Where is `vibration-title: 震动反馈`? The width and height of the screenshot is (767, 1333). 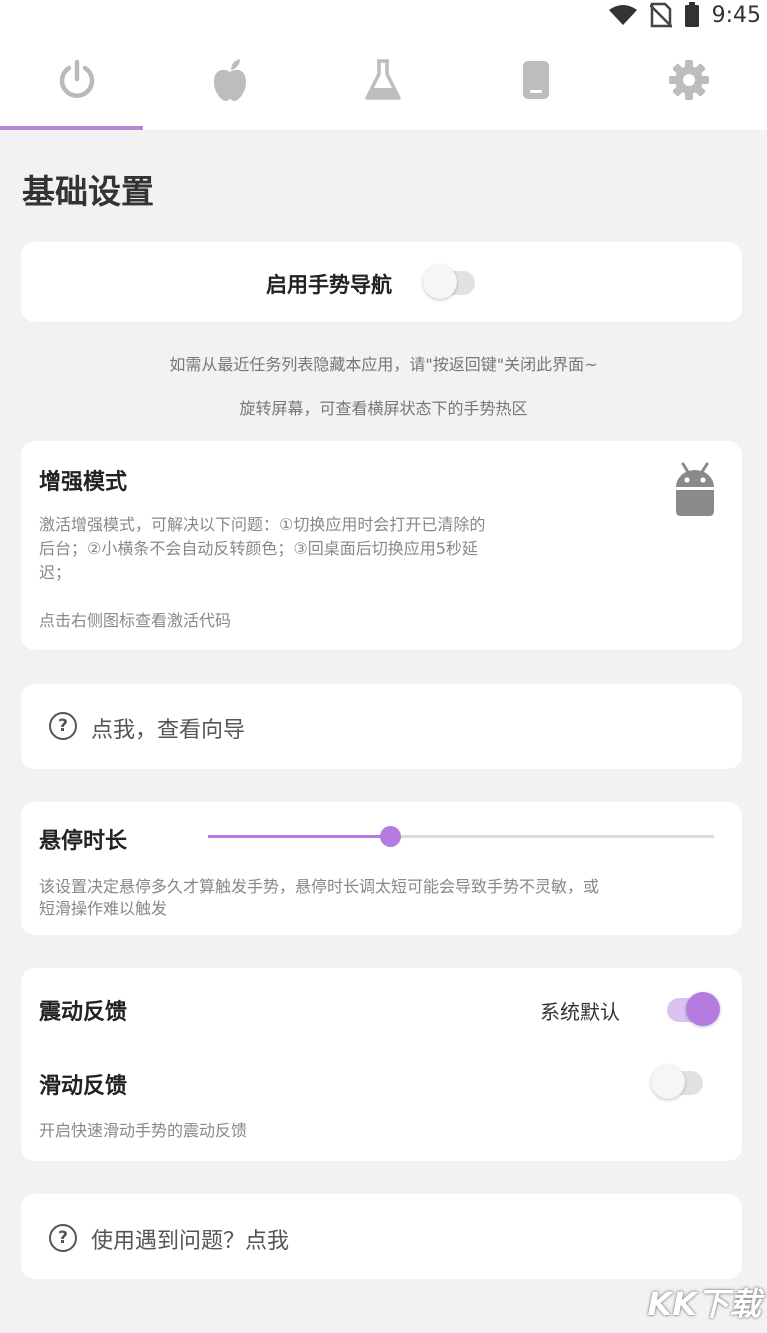 vibration-title: 震动反馈 is located at coordinates (83, 1012).